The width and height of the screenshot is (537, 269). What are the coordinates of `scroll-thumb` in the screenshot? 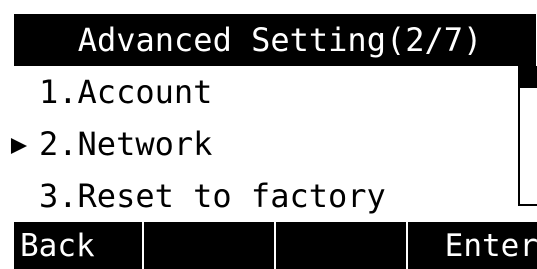 It's located at (528, 78).